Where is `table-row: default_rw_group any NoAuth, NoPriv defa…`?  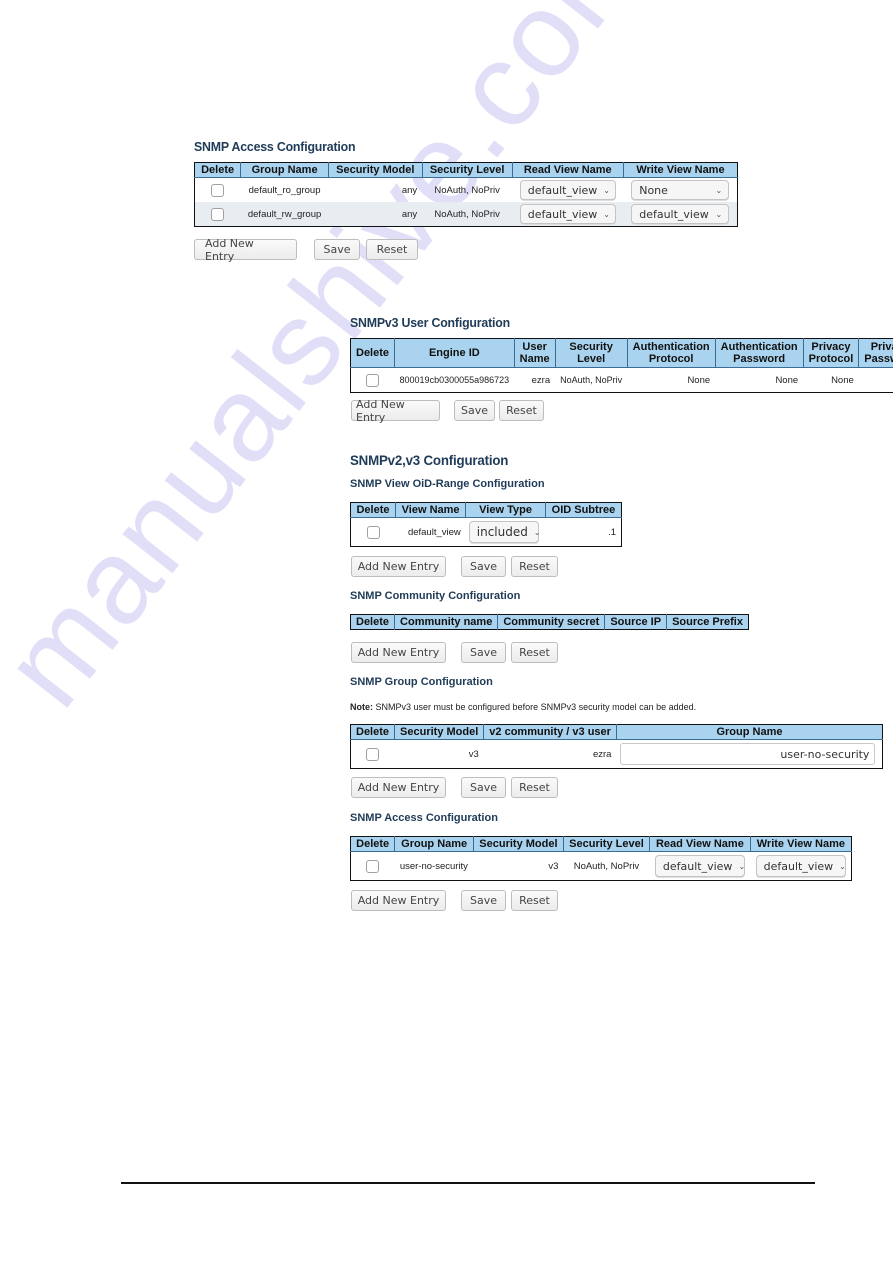
table-row: default_rw_group any NoAuth, NoPriv defa… is located at coordinates (466, 214).